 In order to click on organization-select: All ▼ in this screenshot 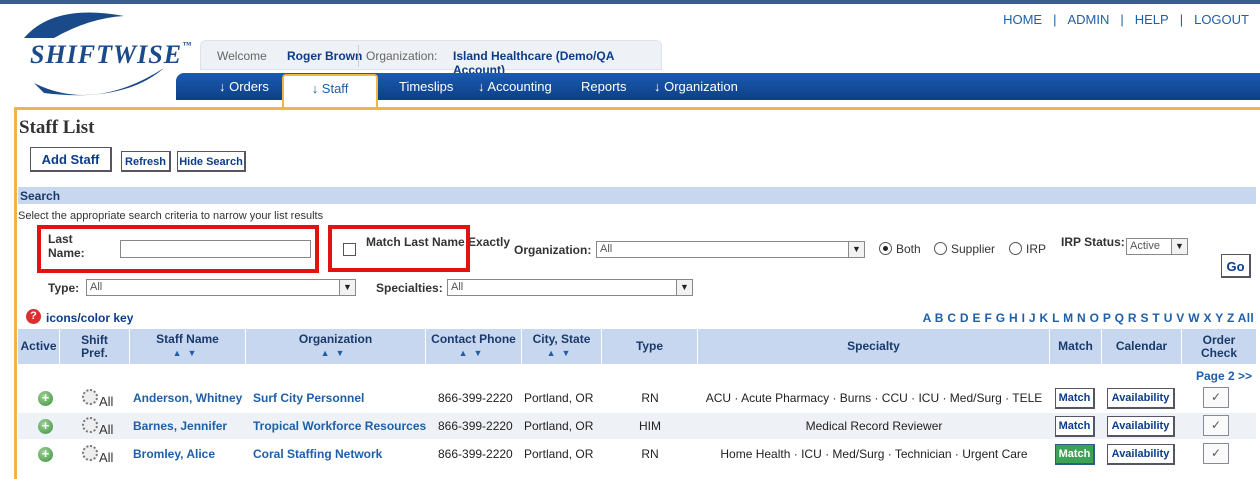, I will do `click(730, 249)`.